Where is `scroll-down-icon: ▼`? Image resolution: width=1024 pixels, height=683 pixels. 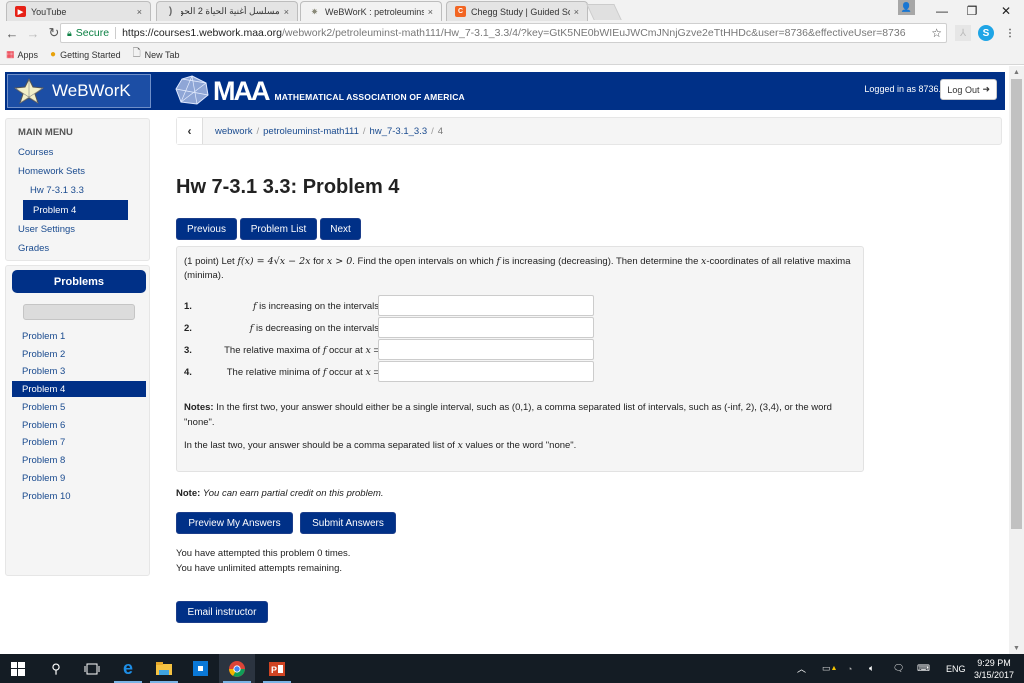 scroll-down-icon: ▼ is located at coordinates (1016, 648).